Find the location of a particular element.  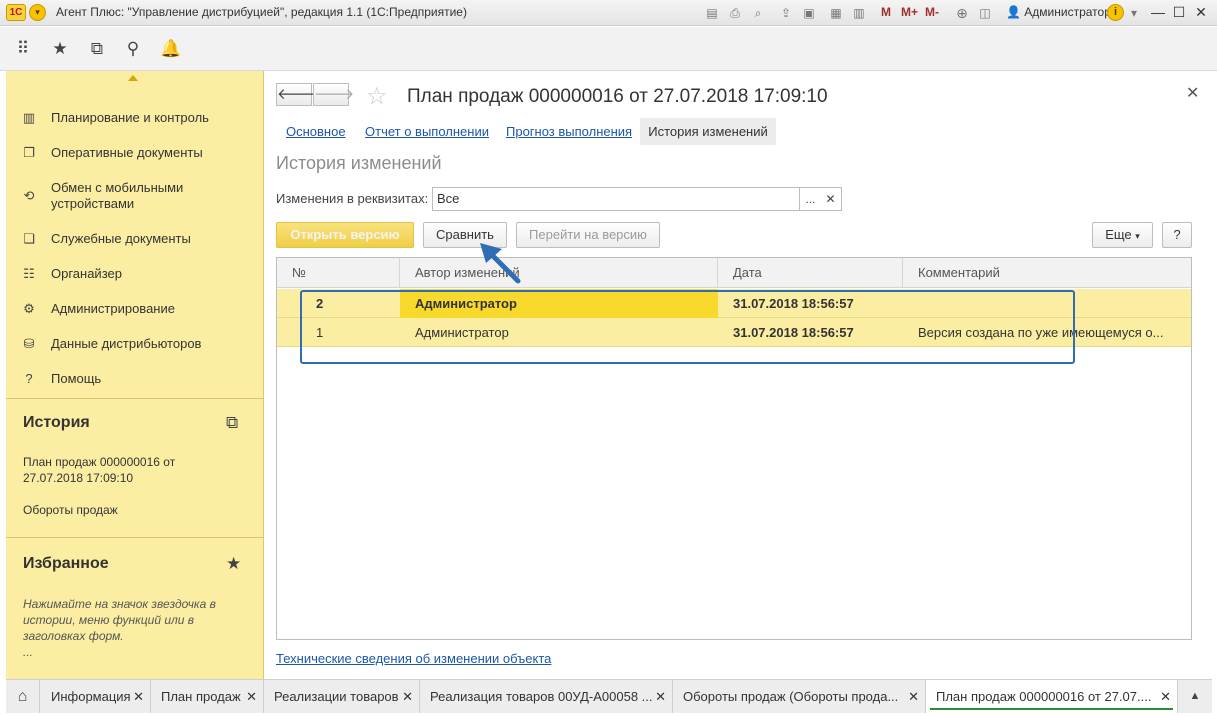

main-menu-chevron-icon: ▾ is located at coordinates (37, 12).